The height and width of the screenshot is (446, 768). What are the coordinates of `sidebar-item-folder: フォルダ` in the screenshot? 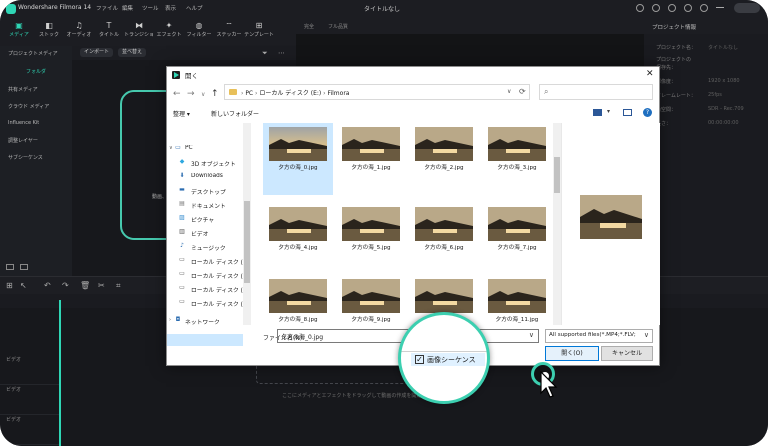 It's located at (36, 71).